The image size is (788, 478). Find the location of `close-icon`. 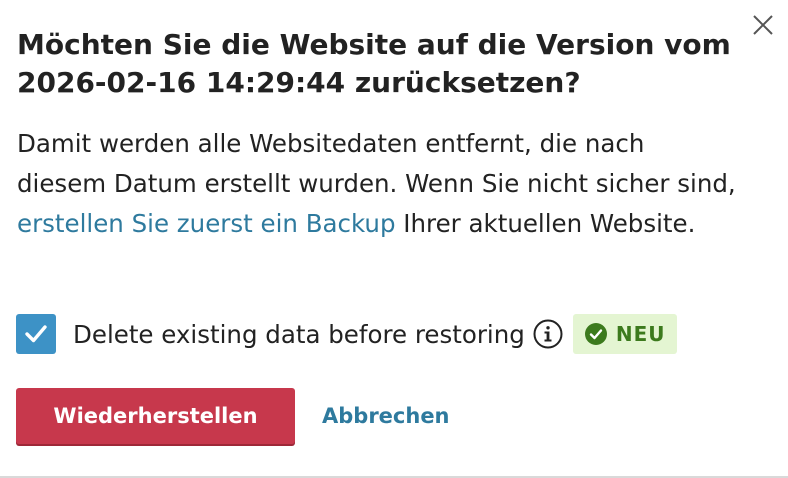

close-icon is located at coordinates (763, 25).